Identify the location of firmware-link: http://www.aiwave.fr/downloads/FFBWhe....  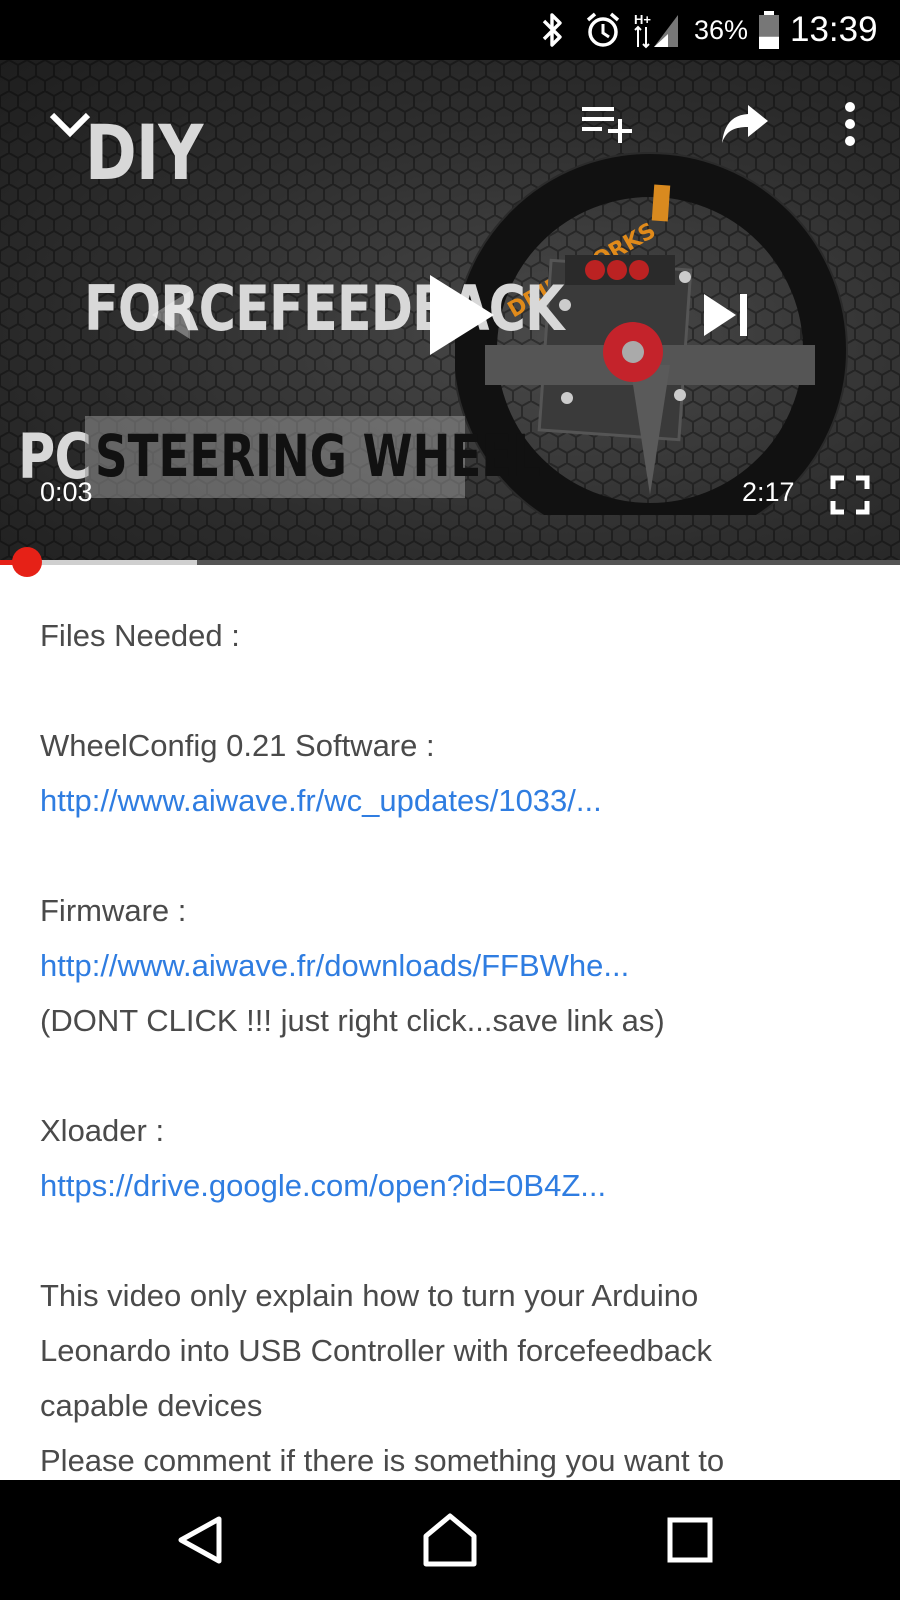
(455, 965).